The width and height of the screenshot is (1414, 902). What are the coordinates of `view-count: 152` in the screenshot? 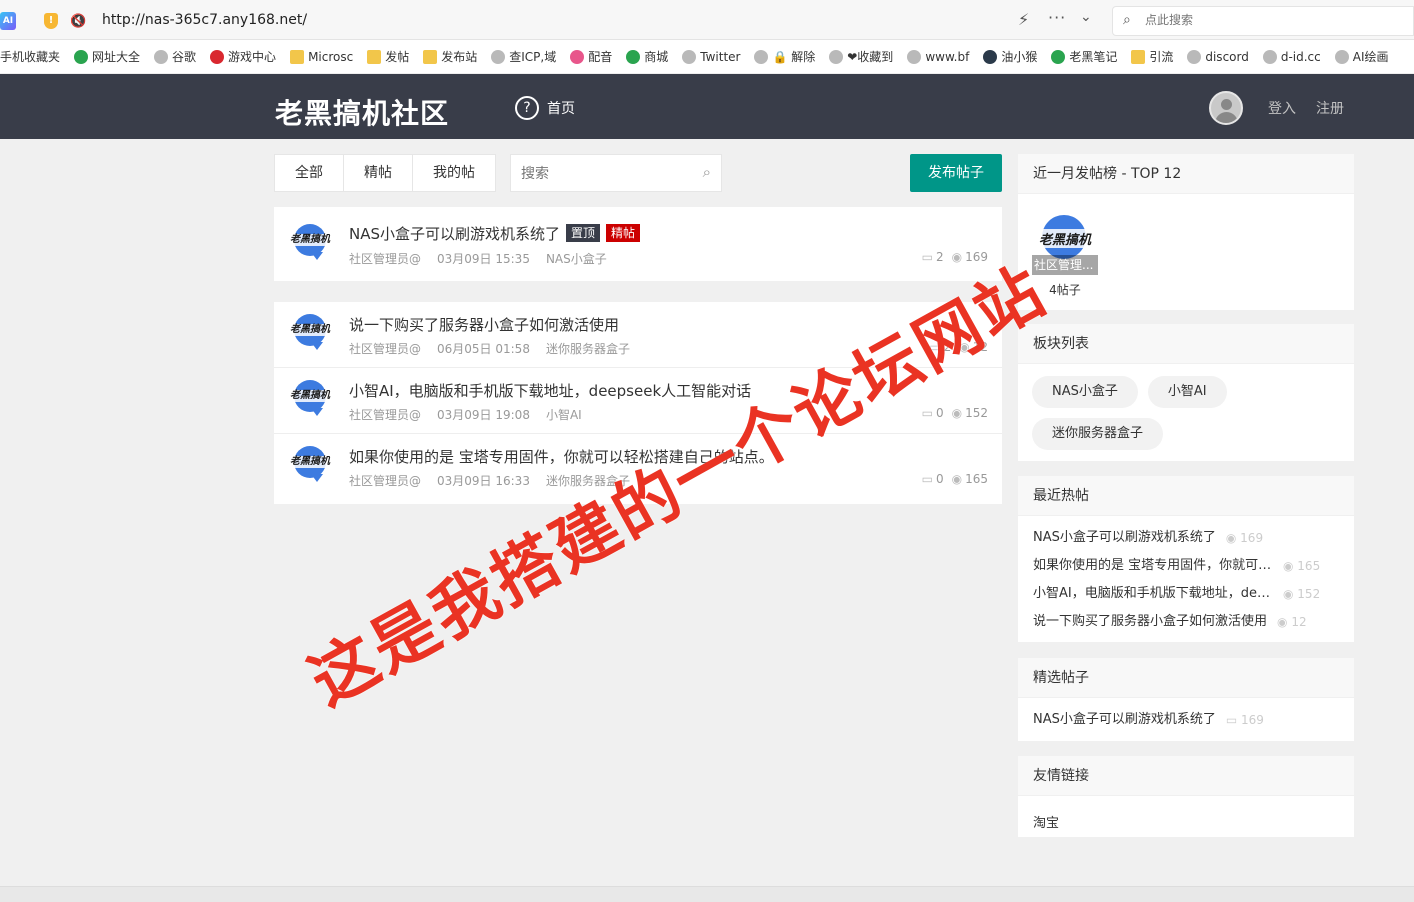 It's located at (976, 413).